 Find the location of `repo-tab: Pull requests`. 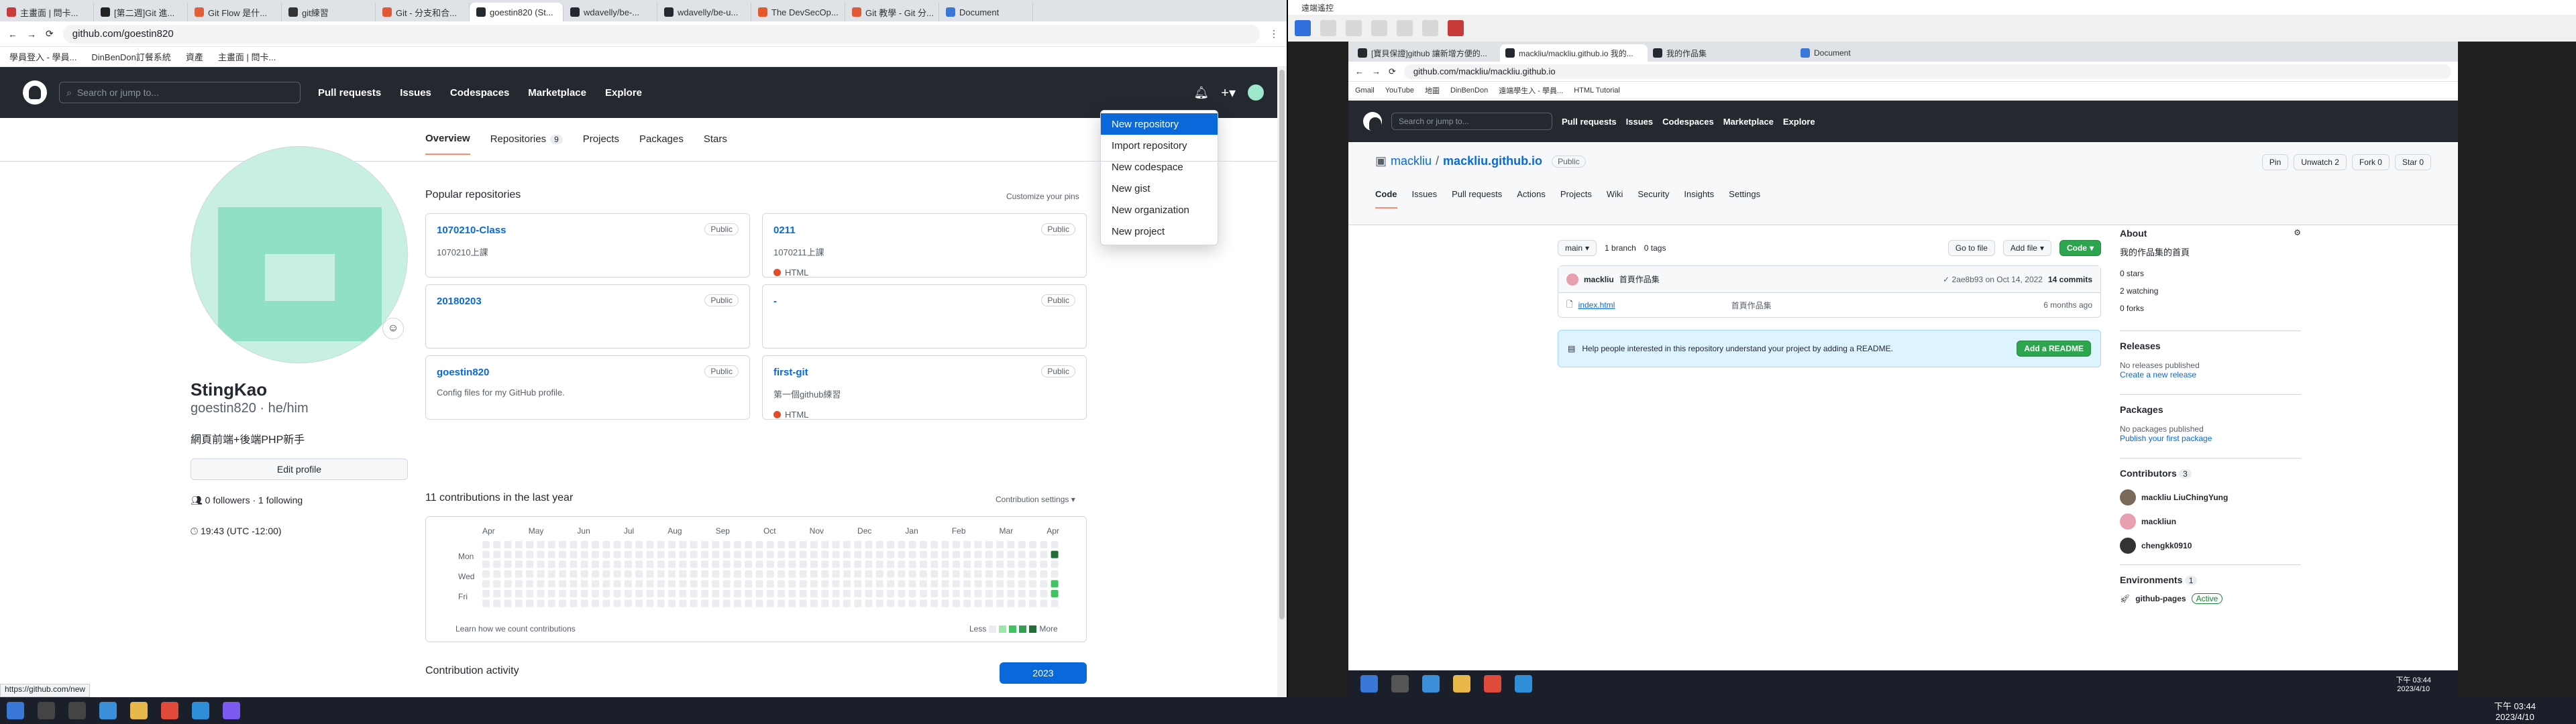

repo-tab: Pull requests is located at coordinates (1477, 198).